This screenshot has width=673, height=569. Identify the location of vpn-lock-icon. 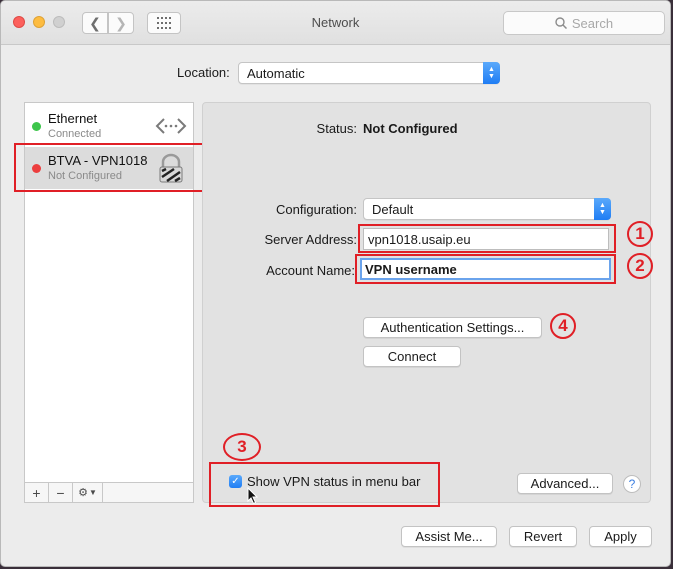
(171, 168).